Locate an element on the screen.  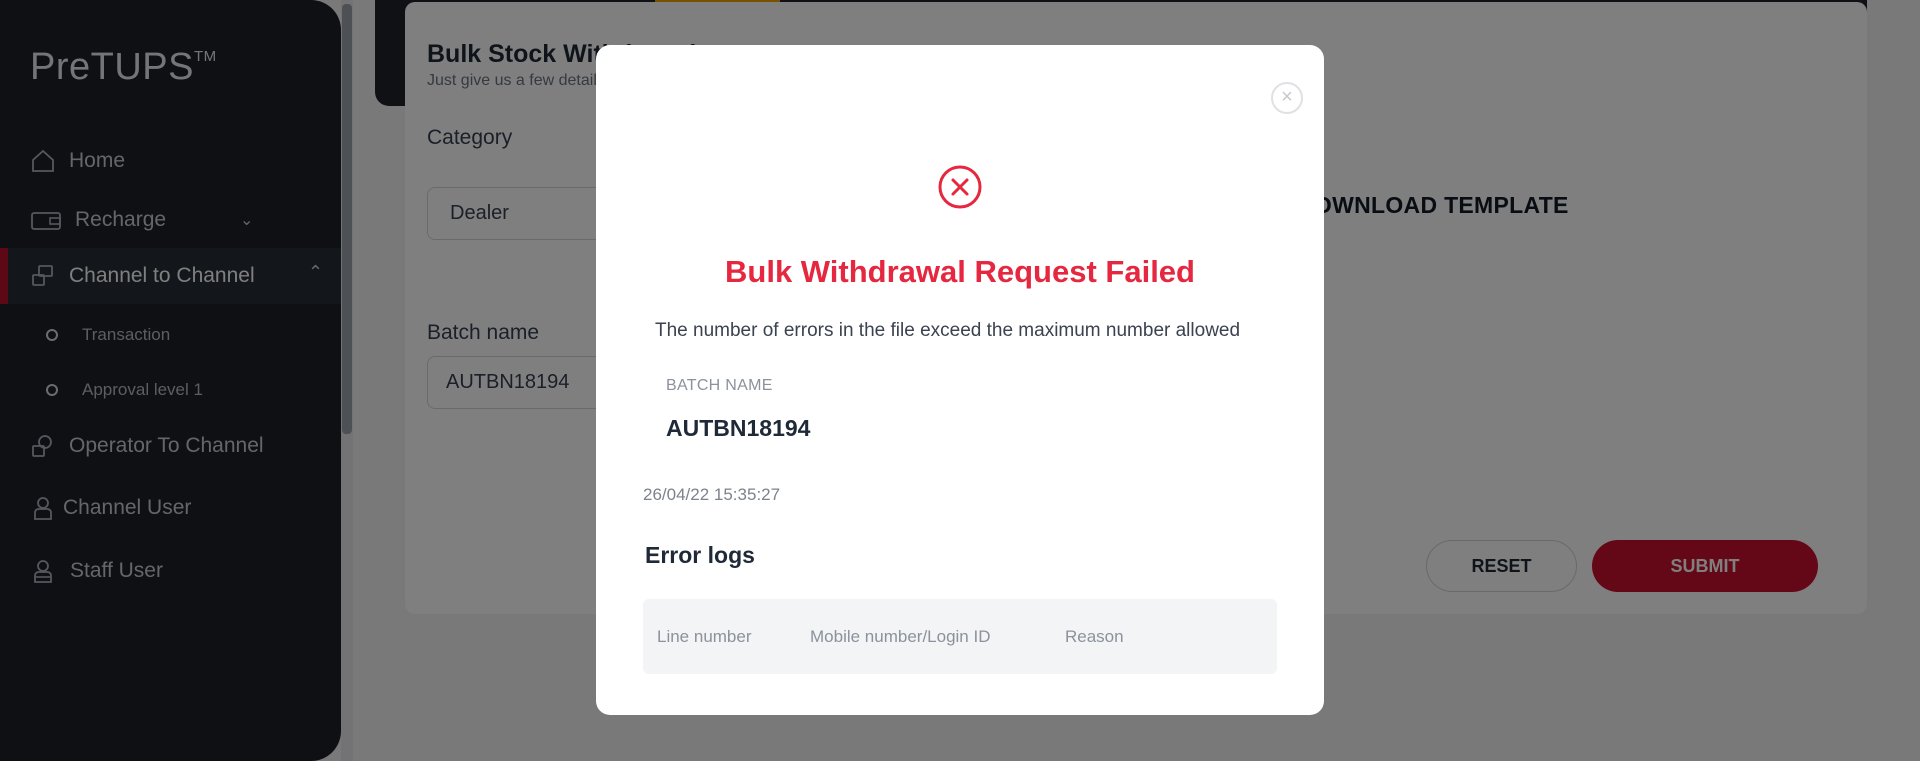
column-header-mobile-login: Mobile number/Login ID is located at coordinates (900, 636).